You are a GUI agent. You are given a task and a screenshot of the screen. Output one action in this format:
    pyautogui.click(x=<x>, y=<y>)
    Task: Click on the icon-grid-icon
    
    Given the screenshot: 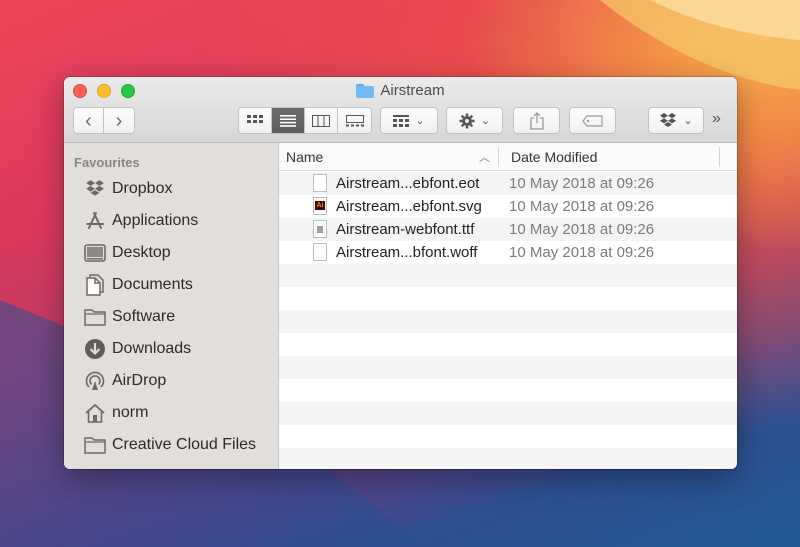 What is the action you would take?
    pyautogui.click(x=255, y=118)
    